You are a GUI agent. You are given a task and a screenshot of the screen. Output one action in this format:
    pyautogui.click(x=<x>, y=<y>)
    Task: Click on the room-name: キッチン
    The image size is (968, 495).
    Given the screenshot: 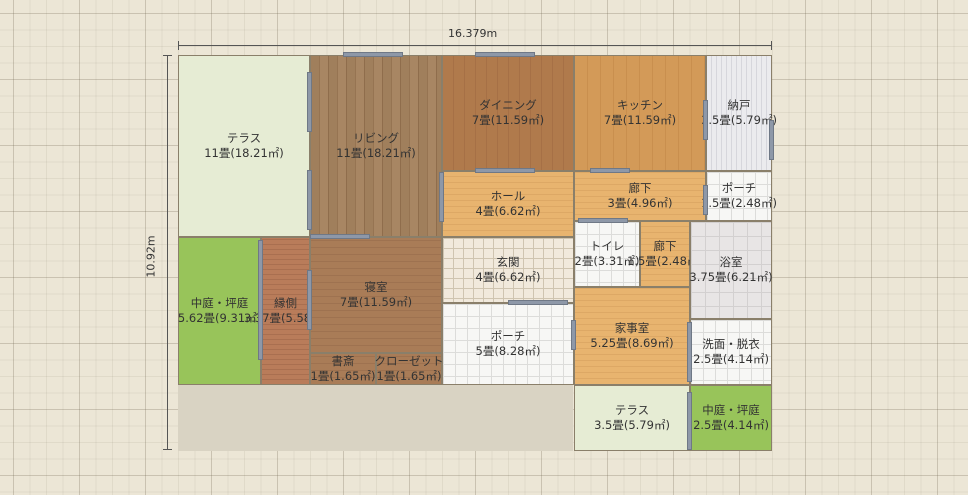 What is the action you would take?
    pyautogui.click(x=640, y=105)
    